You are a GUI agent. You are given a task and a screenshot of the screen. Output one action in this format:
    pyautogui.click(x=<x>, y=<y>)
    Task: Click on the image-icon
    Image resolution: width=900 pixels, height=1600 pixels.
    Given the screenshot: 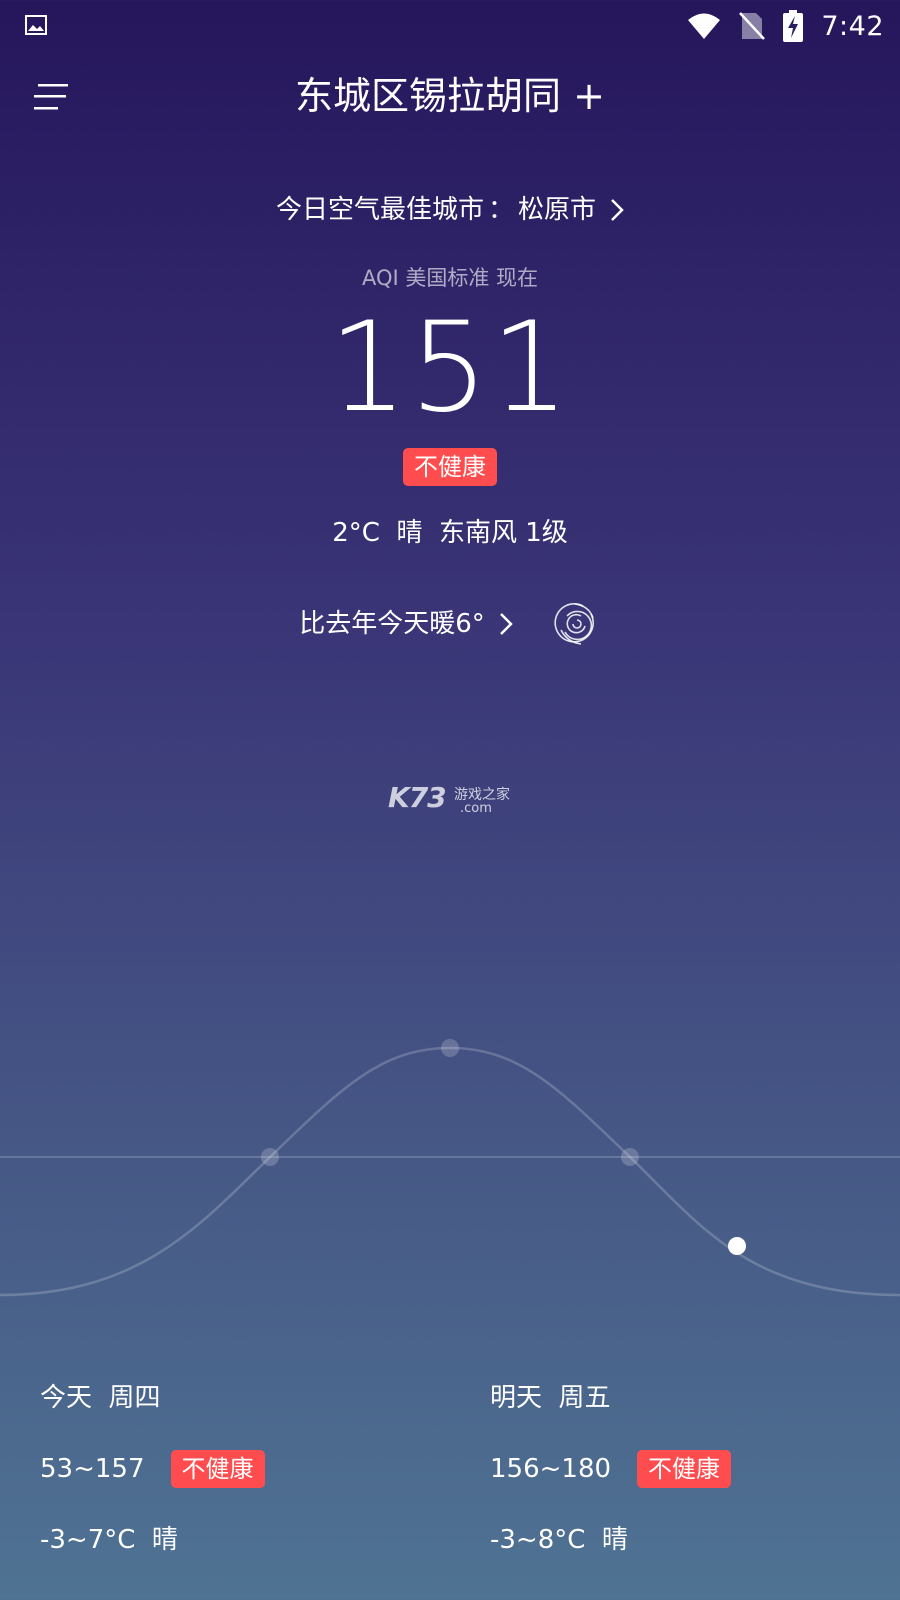 What is the action you would take?
    pyautogui.click(x=36, y=25)
    